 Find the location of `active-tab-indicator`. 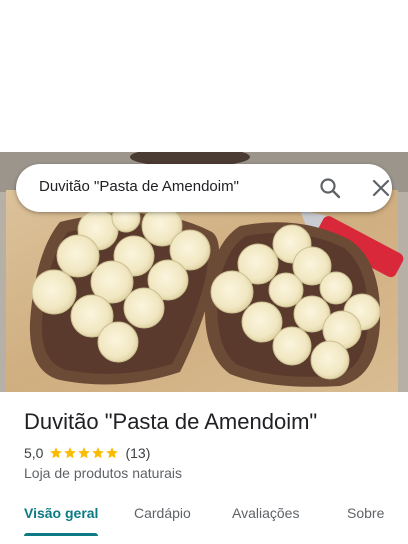

active-tab-indicator is located at coordinates (61, 534).